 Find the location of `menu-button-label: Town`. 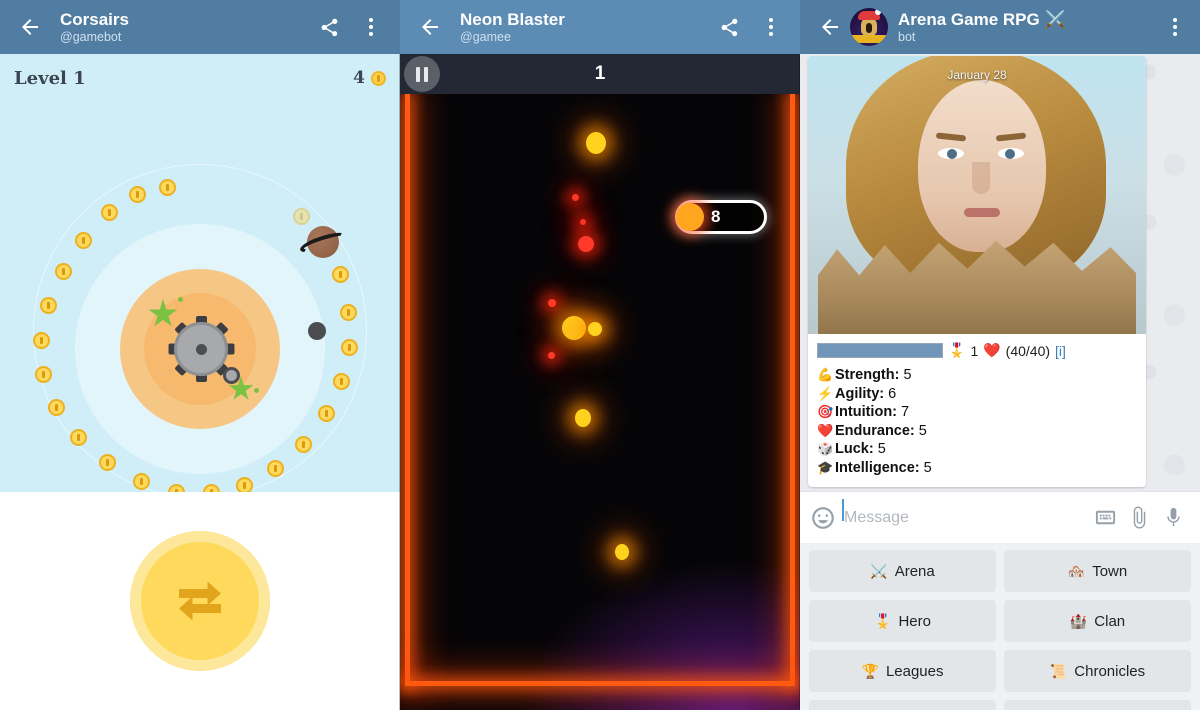

menu-button-label: Town is located at coordinates (1110, 571).